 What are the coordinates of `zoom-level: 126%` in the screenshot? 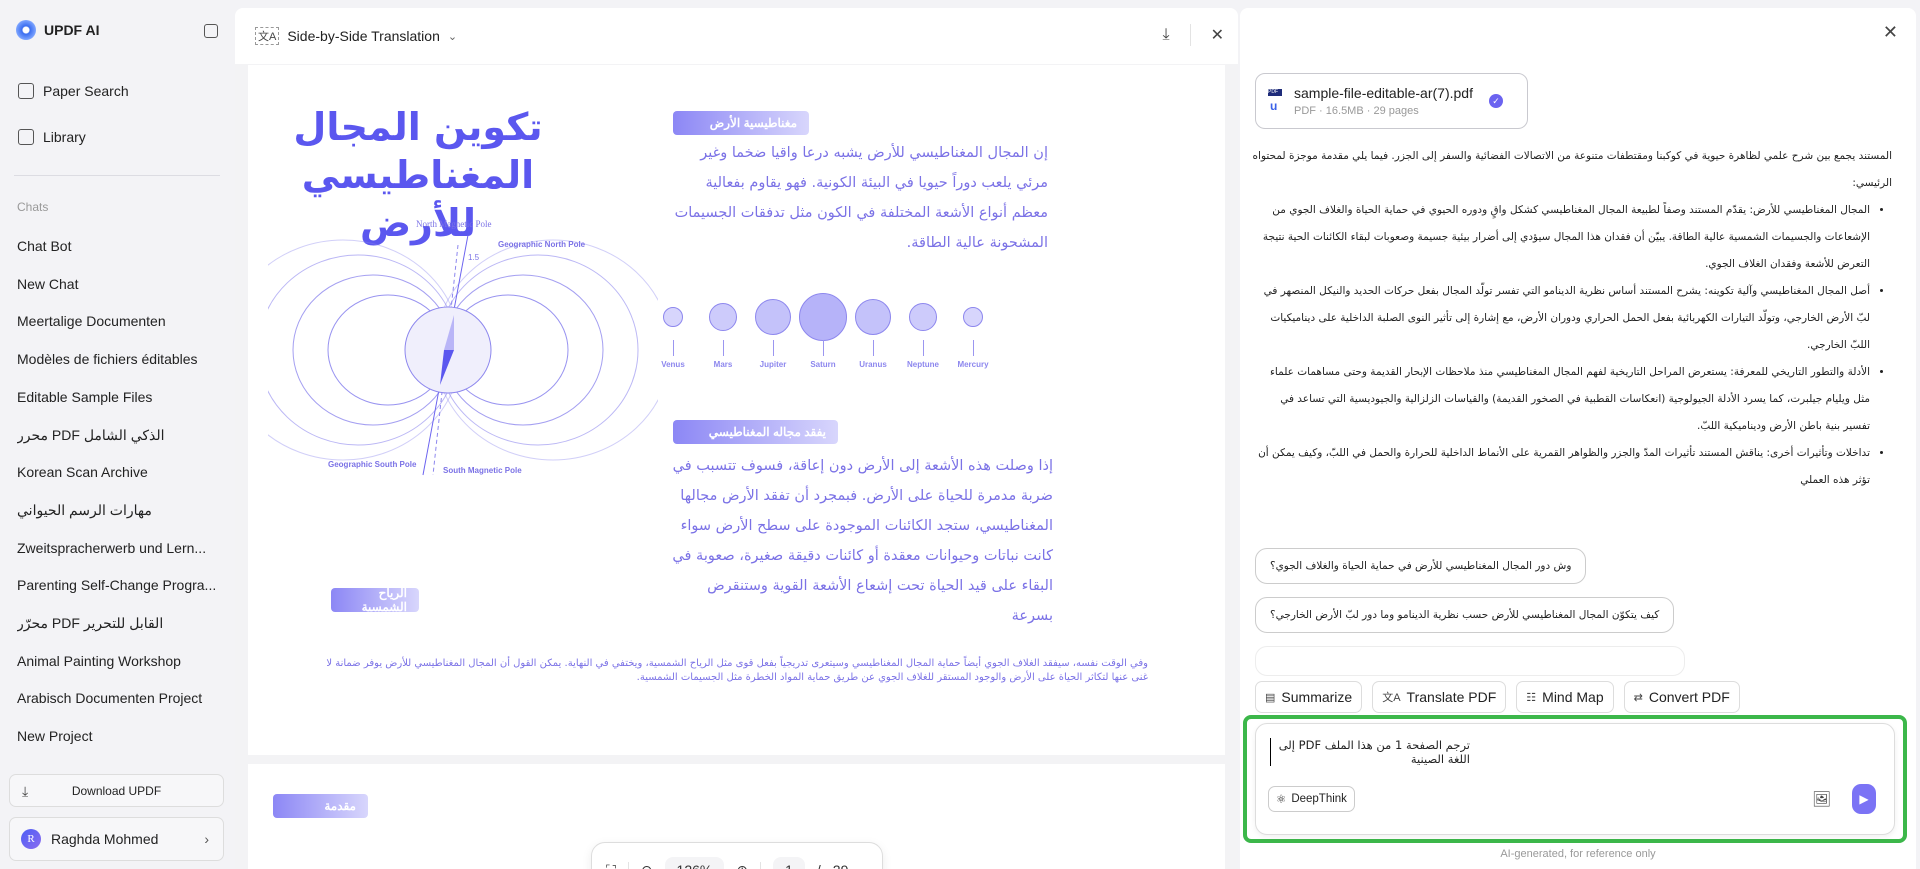 It's located at (694, 863).